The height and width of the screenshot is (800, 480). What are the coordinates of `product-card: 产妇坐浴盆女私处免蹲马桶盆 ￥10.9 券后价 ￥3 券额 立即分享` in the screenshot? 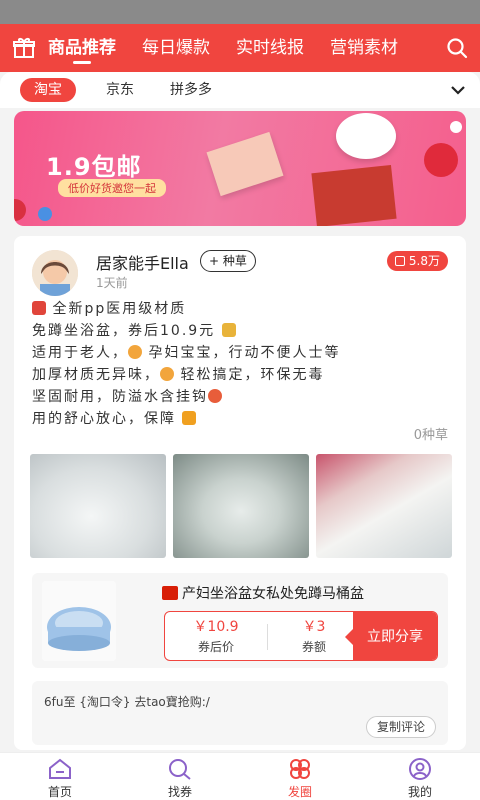 It's located at (240, 620).